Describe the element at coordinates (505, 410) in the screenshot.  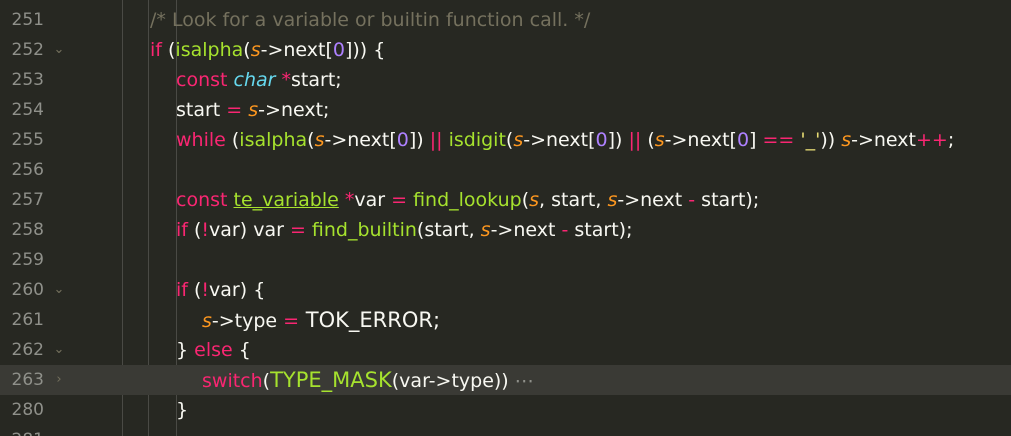
I see `code-line: 280}` at that location.